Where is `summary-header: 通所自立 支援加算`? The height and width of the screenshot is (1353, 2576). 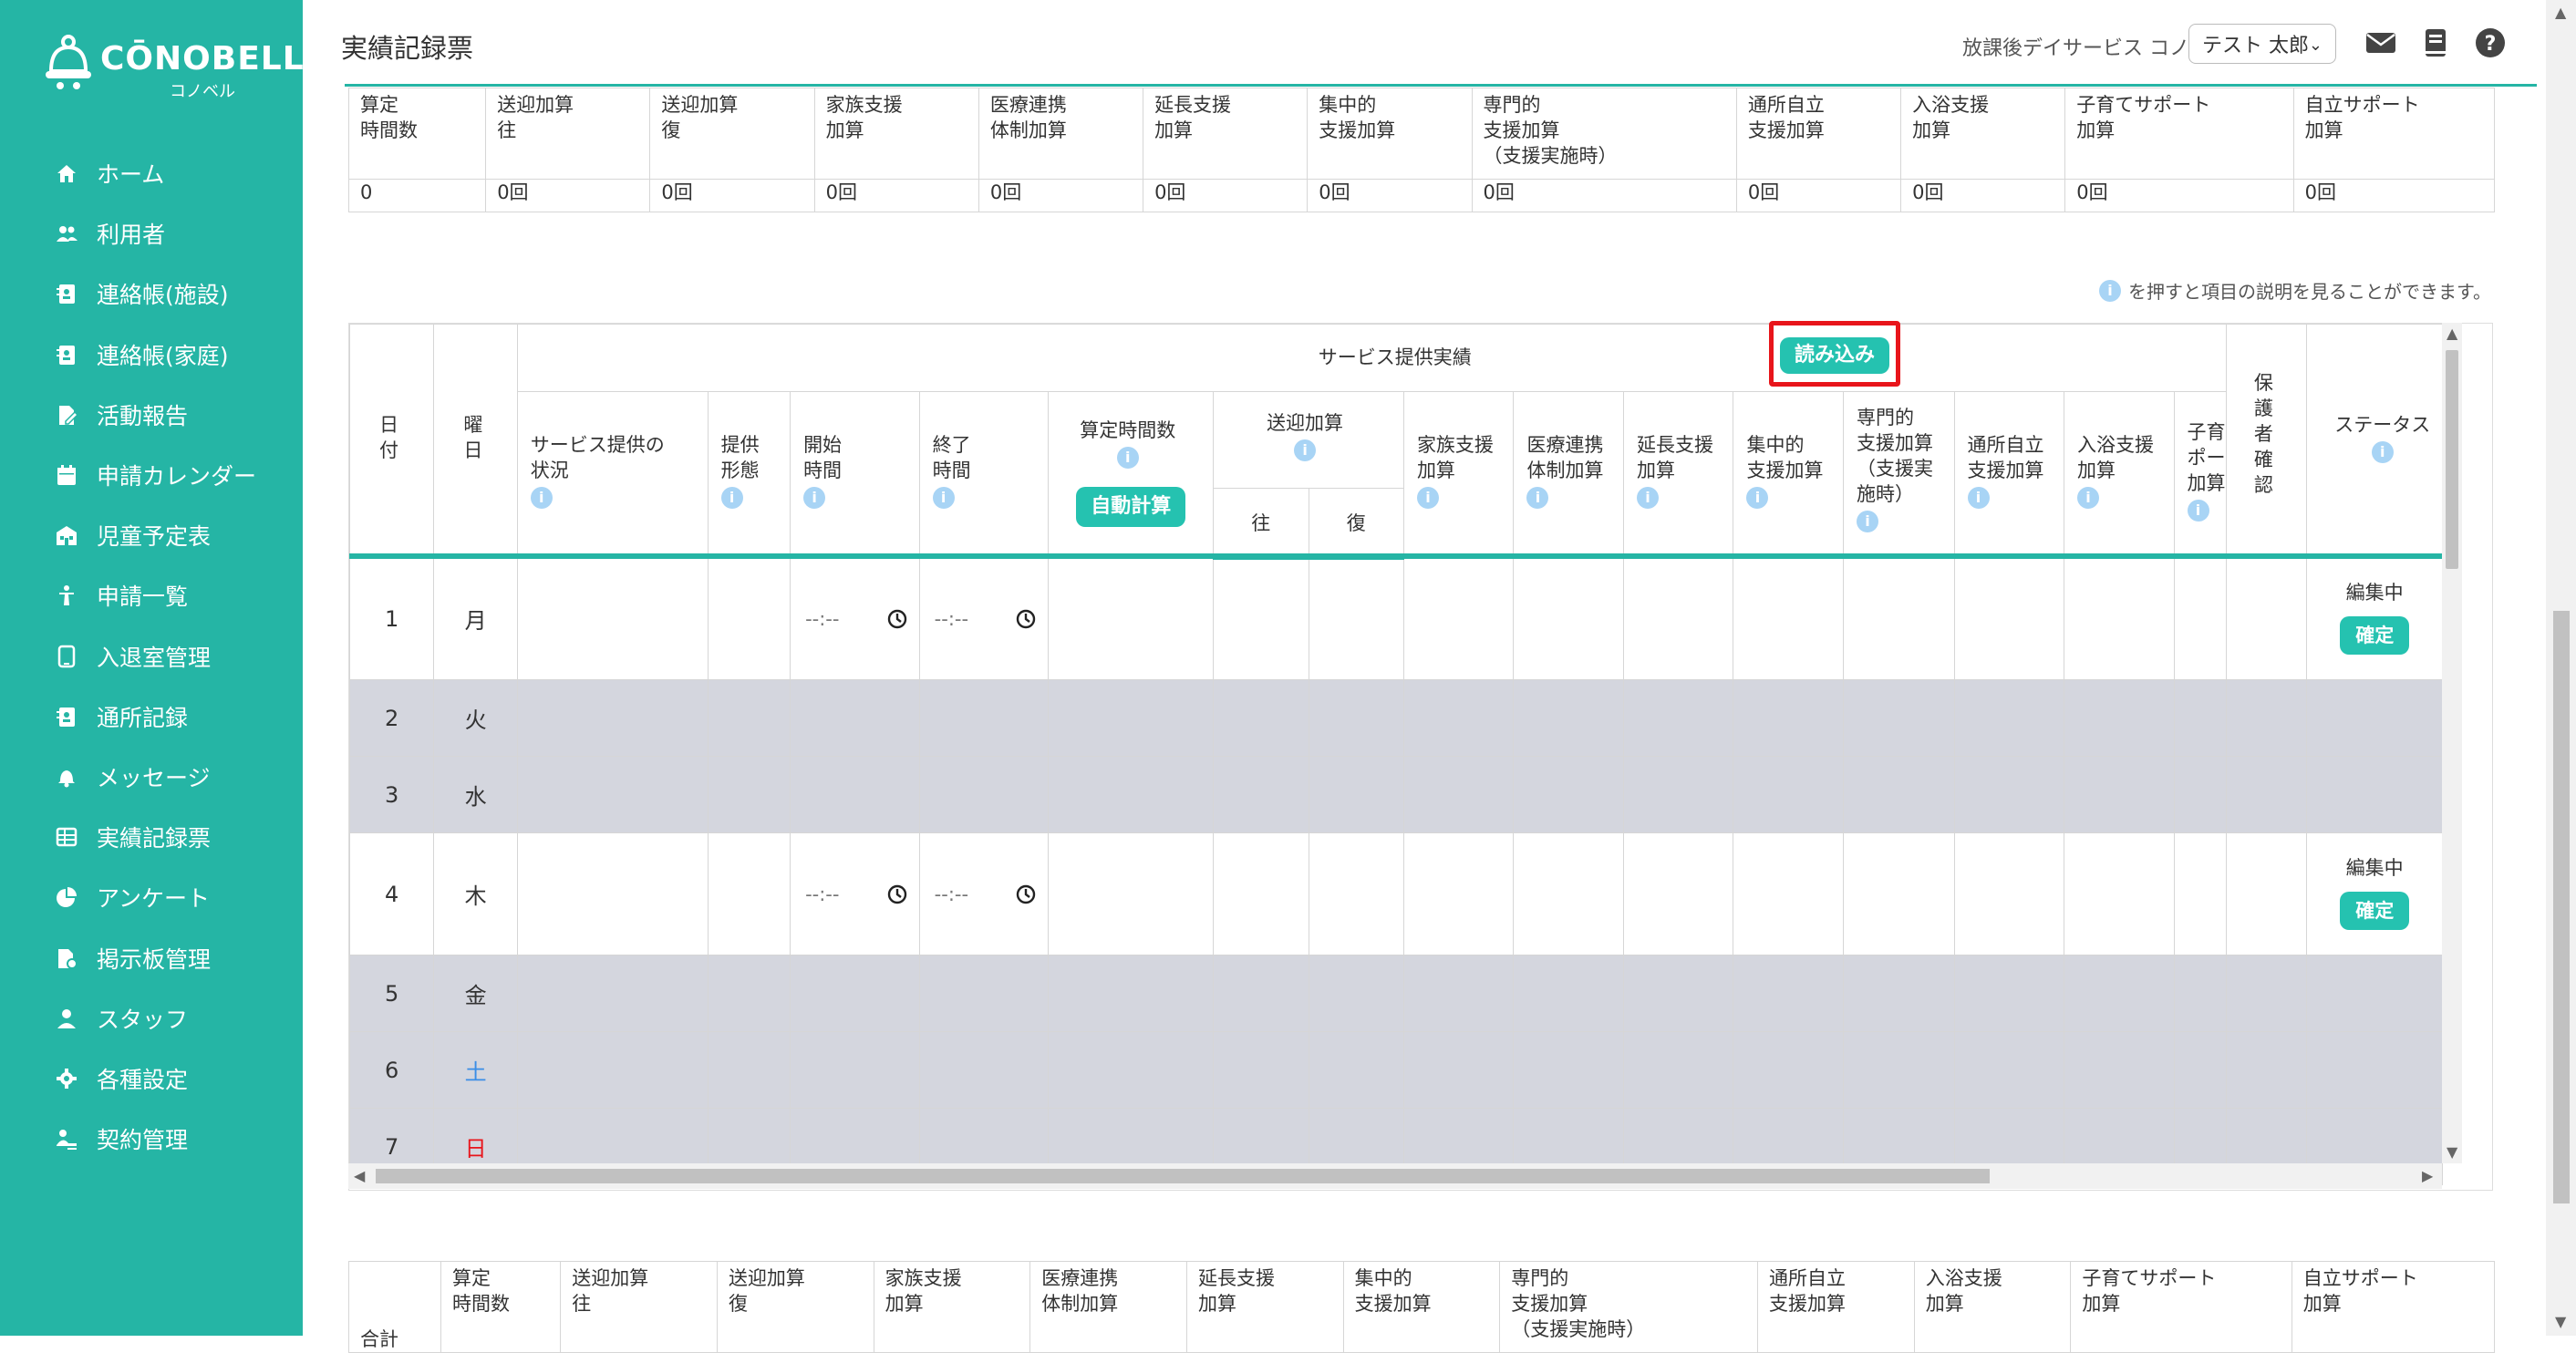
summary-header: 通所自立 支援加算 is located at coordinates (1836, 1307).